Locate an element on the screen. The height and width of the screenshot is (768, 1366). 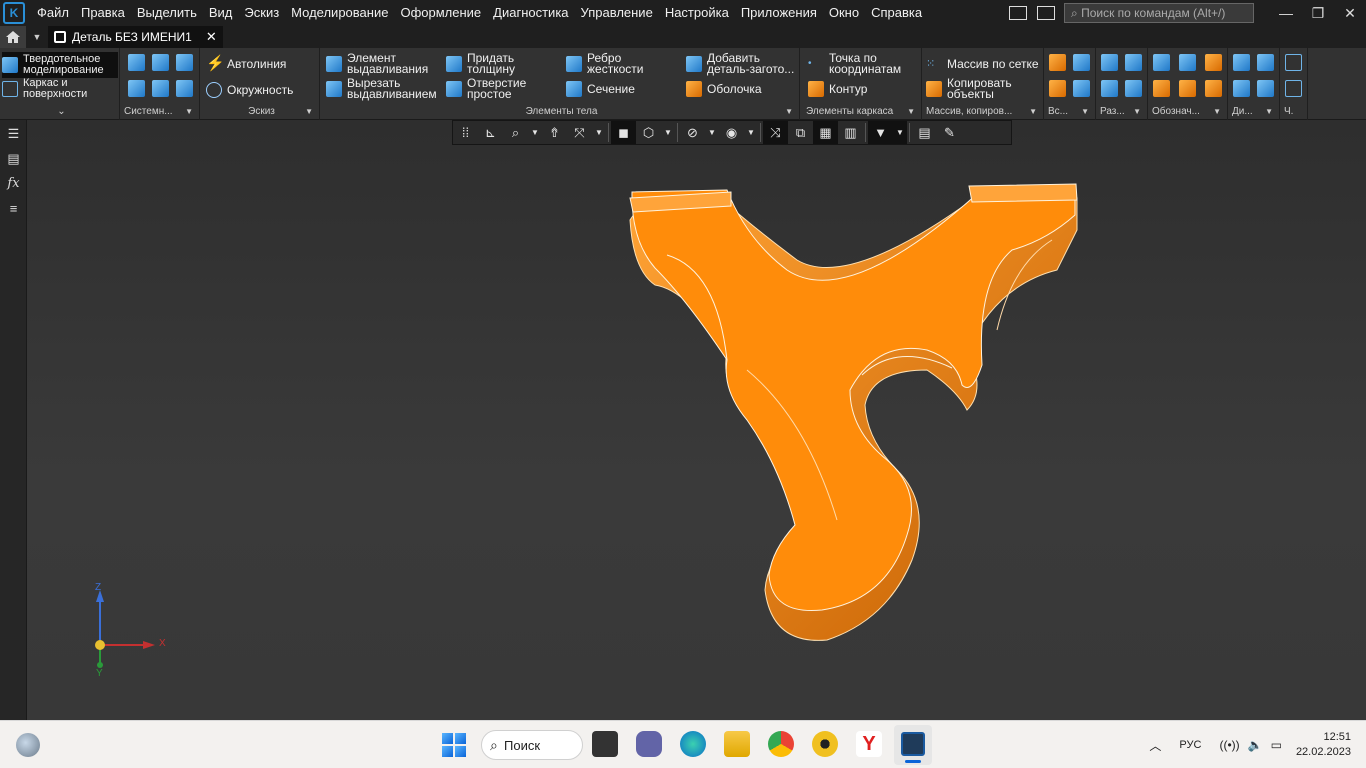
teams-chat-icon is located at coordinates (649, 744).